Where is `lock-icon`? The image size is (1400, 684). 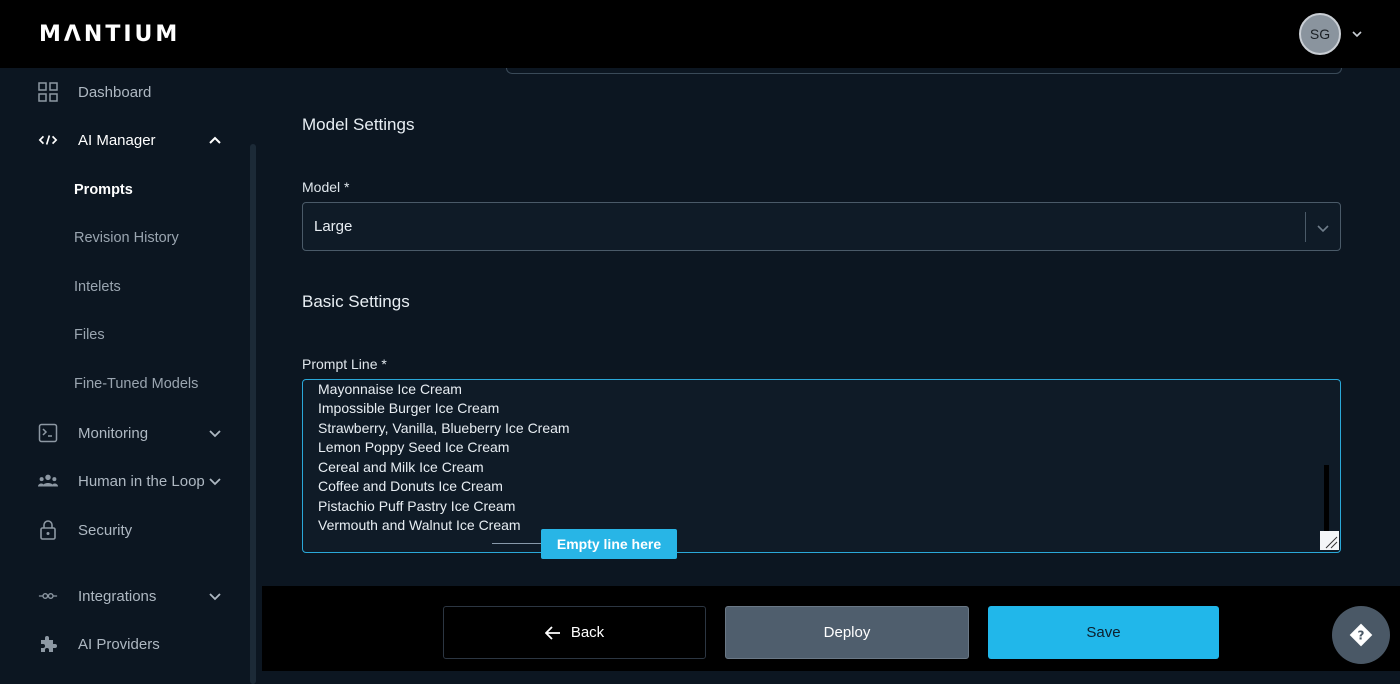
lock-icon is located at coordinates (48, 530).